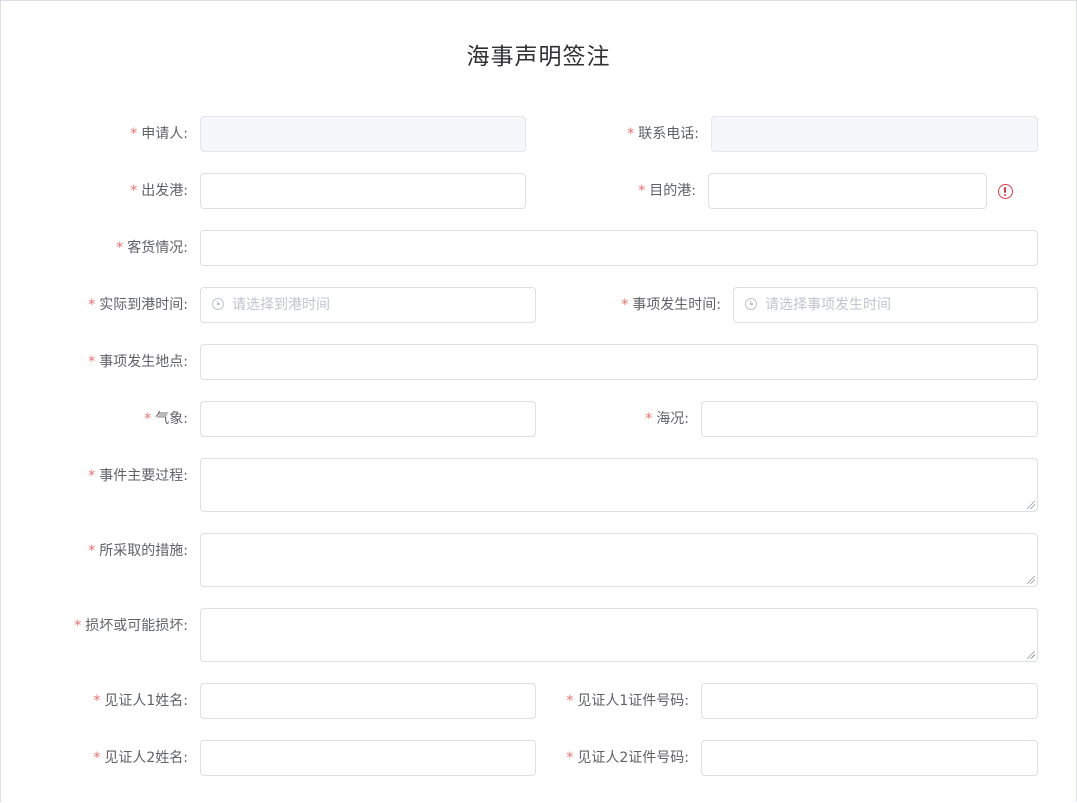 This screenshot has height=803, width=1077. Describe the element at coordinates (368, 758) in the screenshot. I see `witness2-name-input` at that location.